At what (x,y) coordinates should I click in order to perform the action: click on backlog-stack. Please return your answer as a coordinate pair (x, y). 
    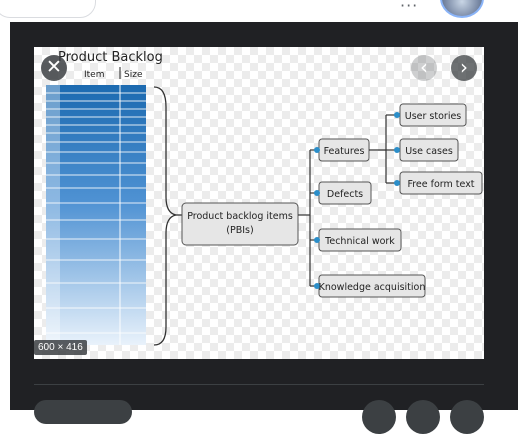
    Looking at the image, I should click on (96, 215).